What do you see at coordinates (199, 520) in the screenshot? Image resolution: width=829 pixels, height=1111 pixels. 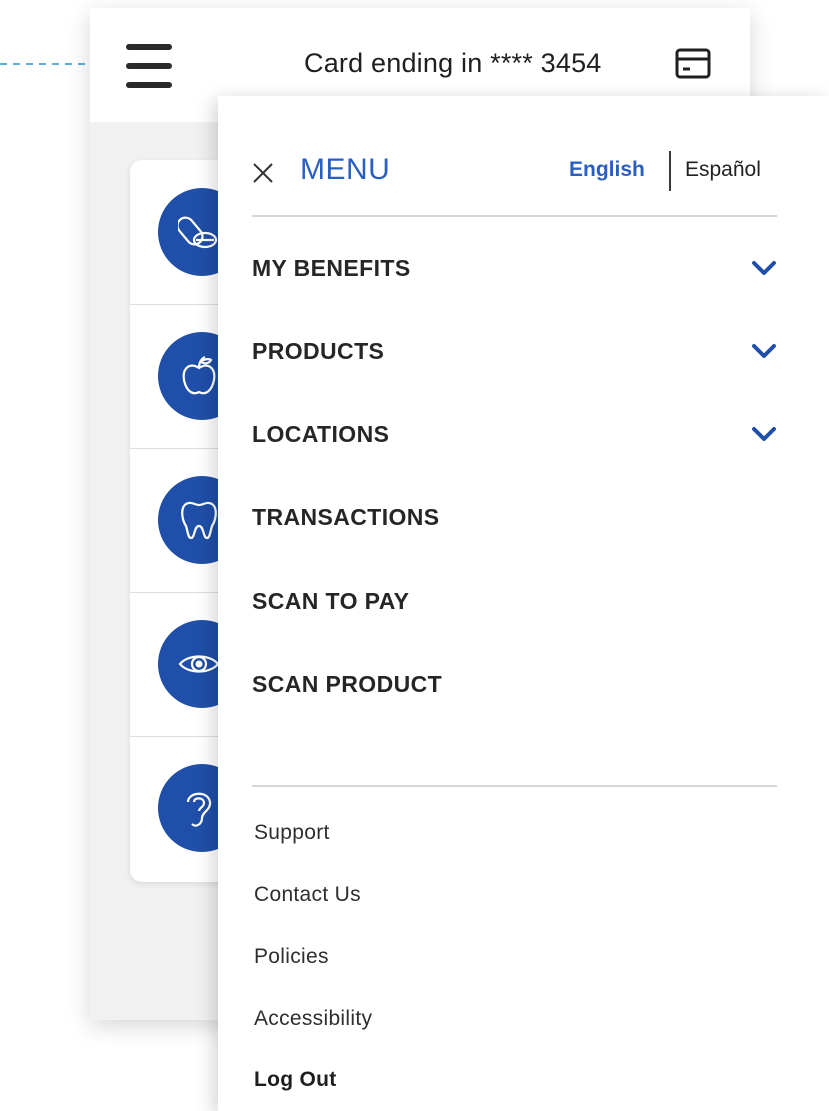 I see `tooth-icon` at bounding box center [199, 520].